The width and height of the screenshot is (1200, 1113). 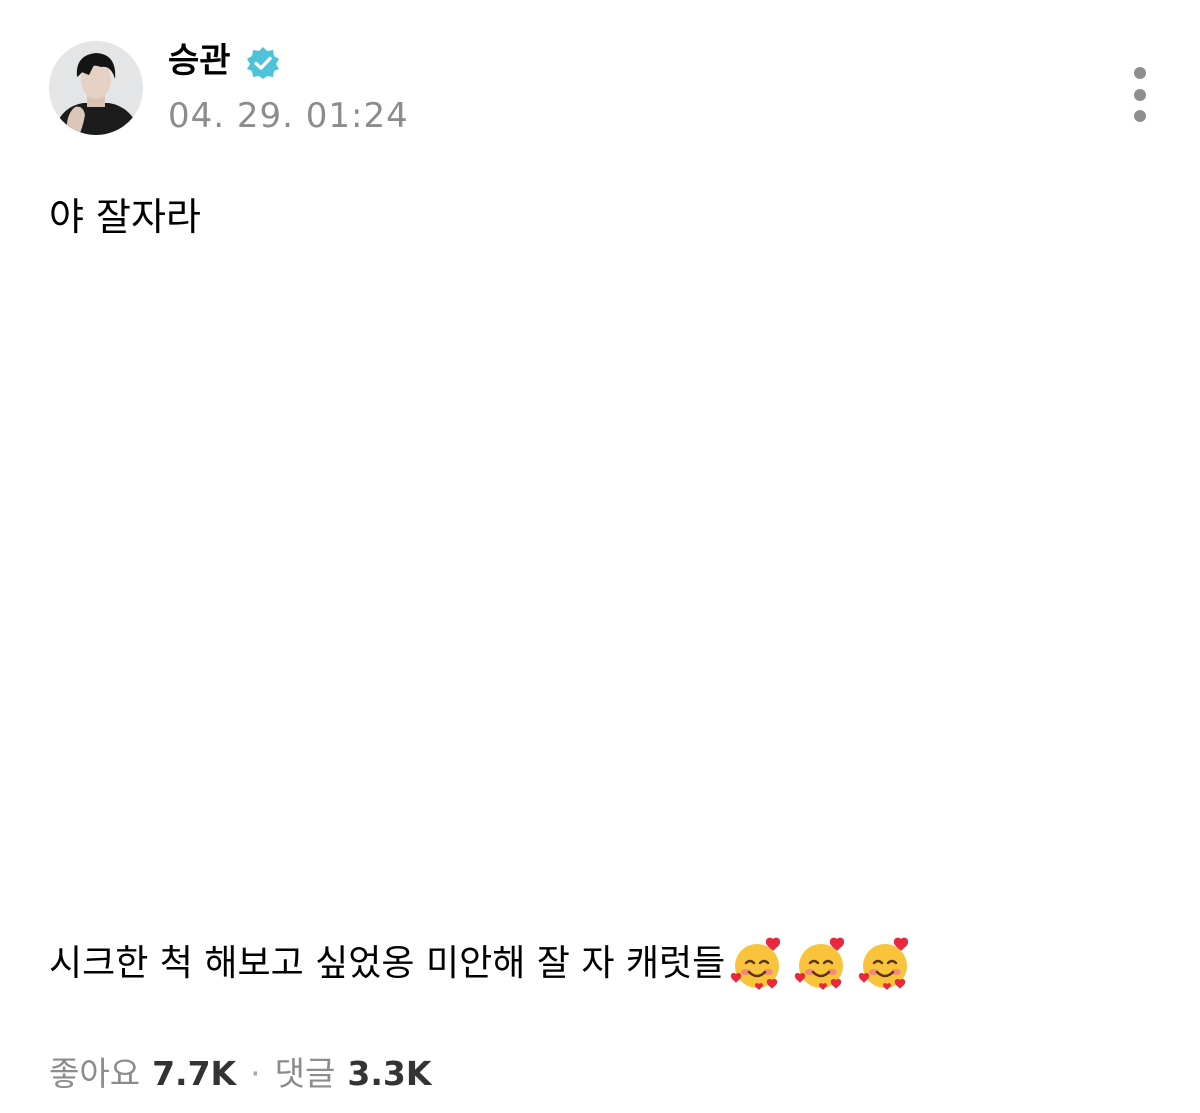 I want to click on comments-count-link: 댓글 3.3K, so click(x=353, y=1074).